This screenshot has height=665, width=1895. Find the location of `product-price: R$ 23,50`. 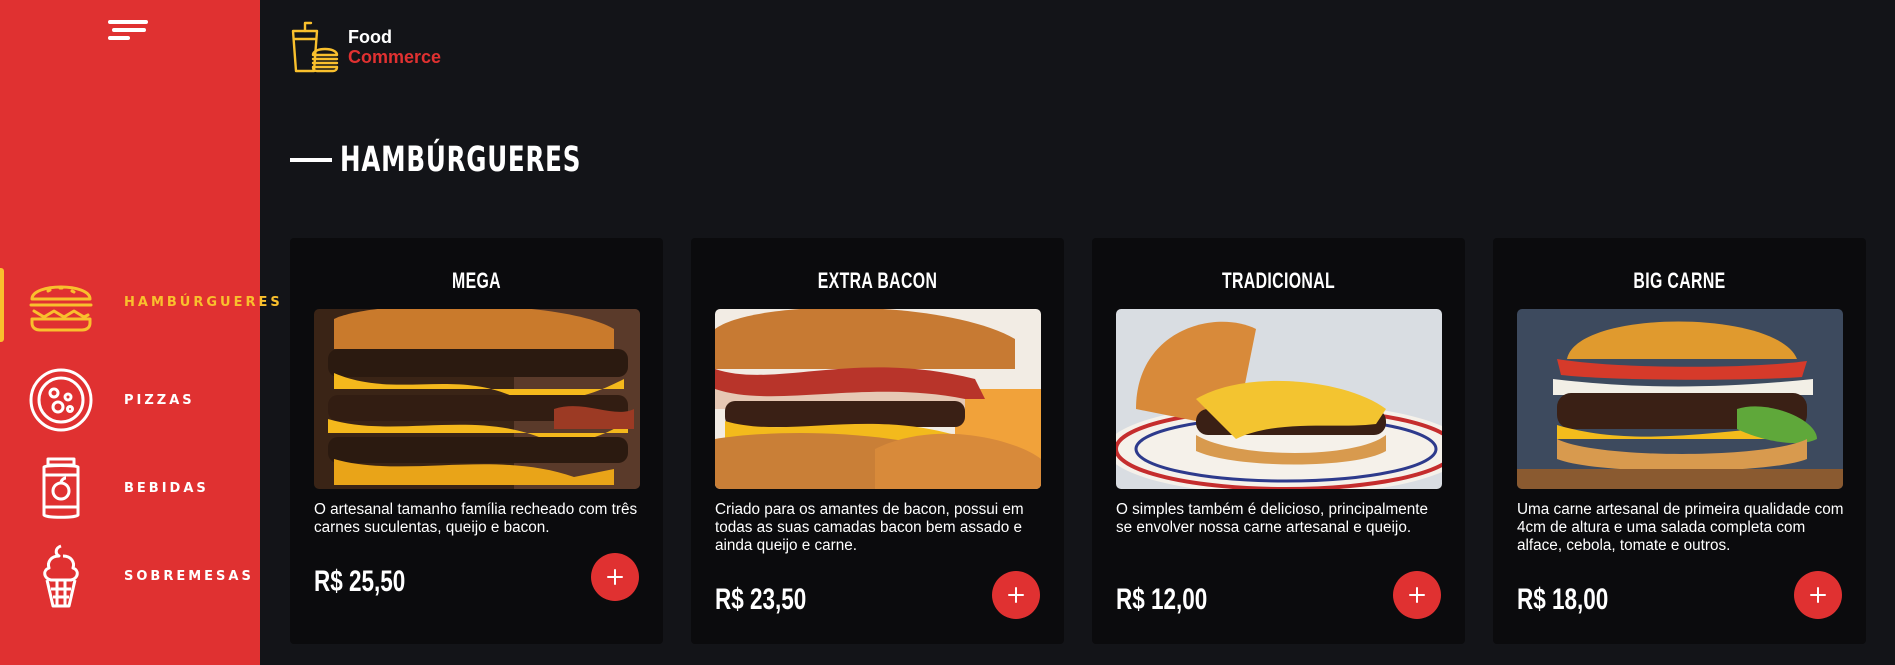

product-price: R$ 23,50 is located at coordinates (761, 599).